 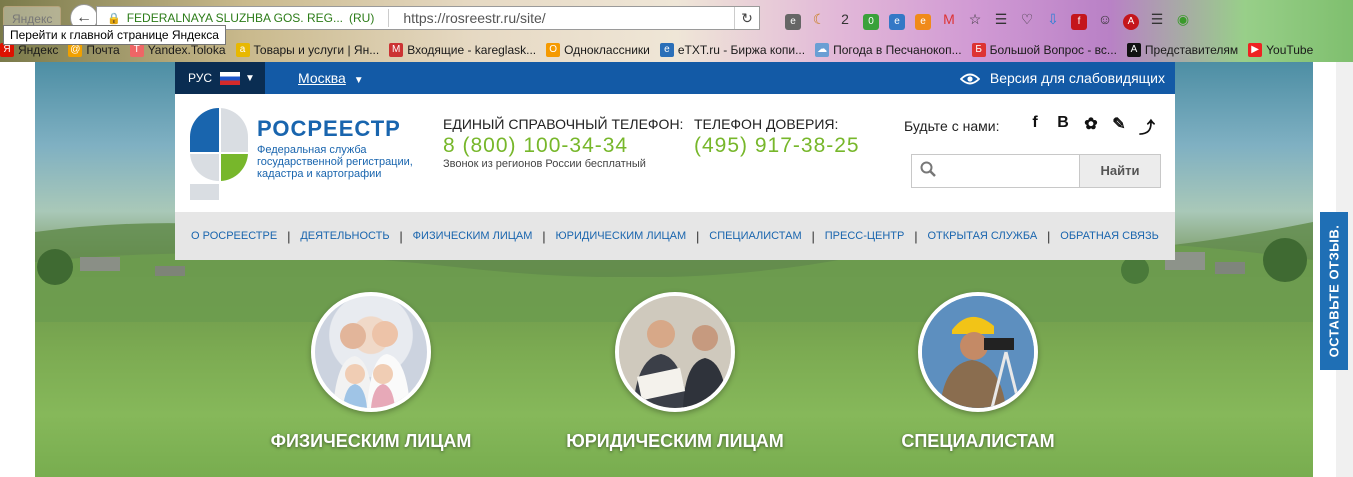 I want to click on feedback-tab: ОСТАВЬТЕ ОТЗЫВ., so click(x=1334, y=291).